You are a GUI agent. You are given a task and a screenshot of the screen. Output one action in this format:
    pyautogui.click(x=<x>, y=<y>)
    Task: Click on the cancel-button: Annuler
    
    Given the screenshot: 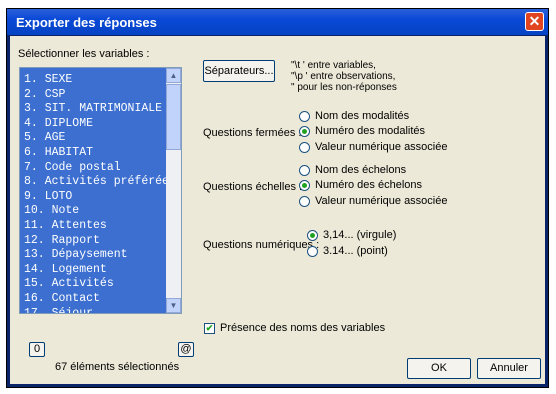 What is the action you would take?
    pyautogui.click(x=509, y=368)
    